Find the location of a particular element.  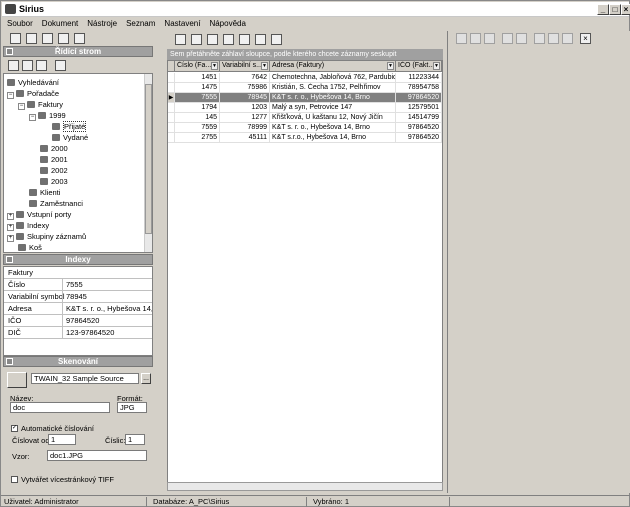

minimize-button: _ is located at coordinates (603, 9).